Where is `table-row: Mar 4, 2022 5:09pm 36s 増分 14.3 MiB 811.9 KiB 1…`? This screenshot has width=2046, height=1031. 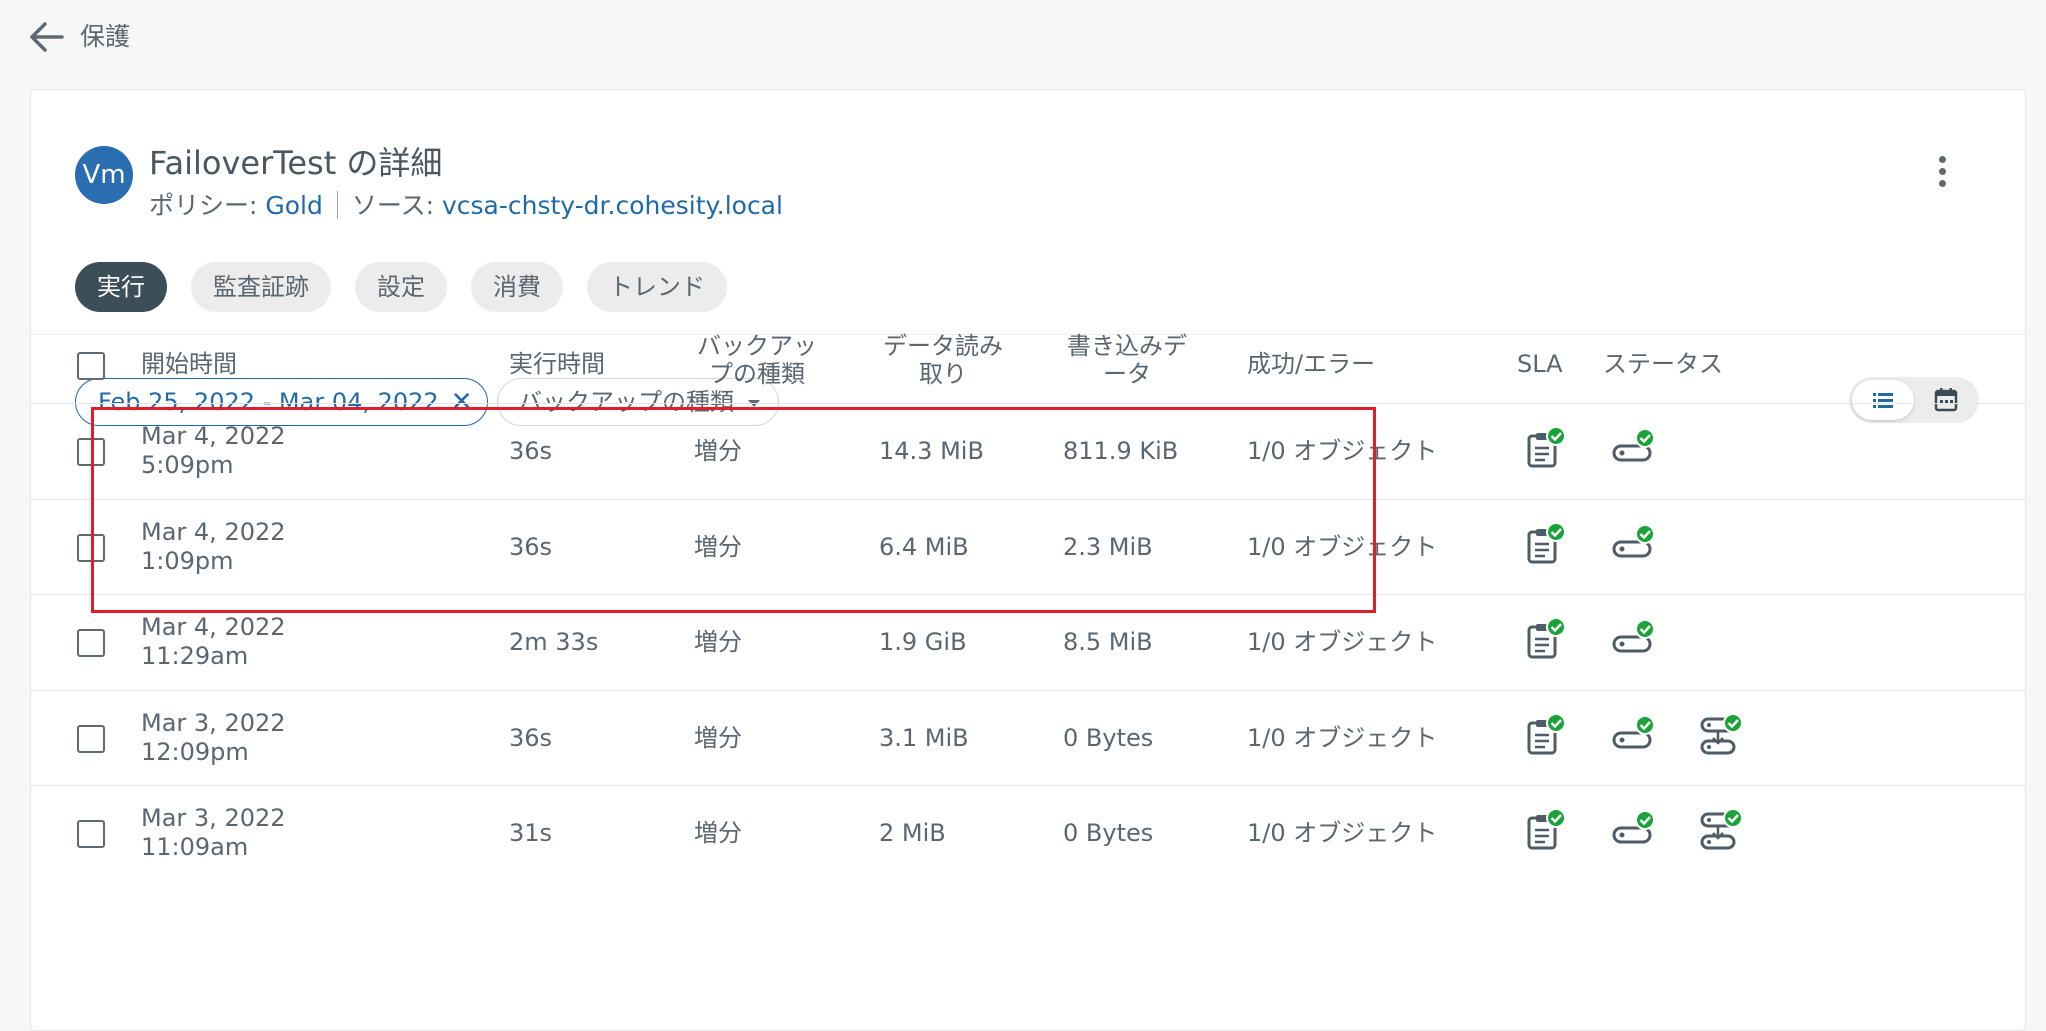 table-row: Mar 4, 2022 5:09pm 36s 増分 14.3 MiB 811.9 KiB 1… is located at coordinates (1028, 451).